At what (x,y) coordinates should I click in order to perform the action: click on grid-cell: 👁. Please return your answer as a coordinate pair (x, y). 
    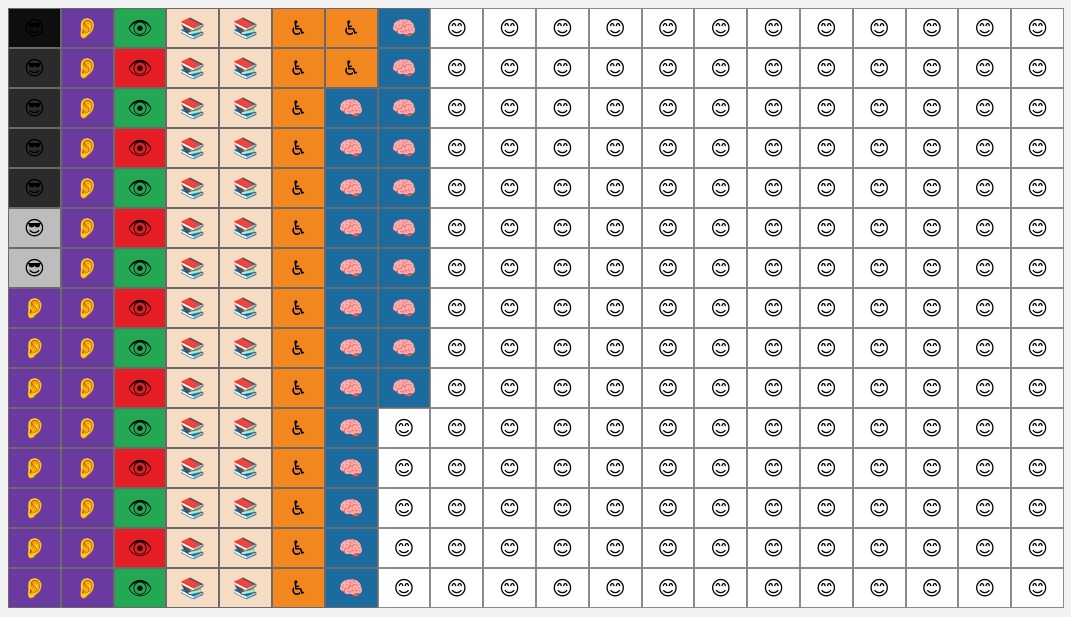
    Looking at the image, I should click on (140, 588).